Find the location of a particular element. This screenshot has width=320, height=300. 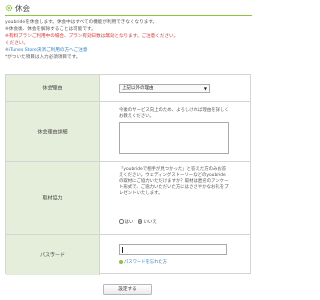

reason-select-value: 上記以外の理由 is located at coordinates (138, 88).